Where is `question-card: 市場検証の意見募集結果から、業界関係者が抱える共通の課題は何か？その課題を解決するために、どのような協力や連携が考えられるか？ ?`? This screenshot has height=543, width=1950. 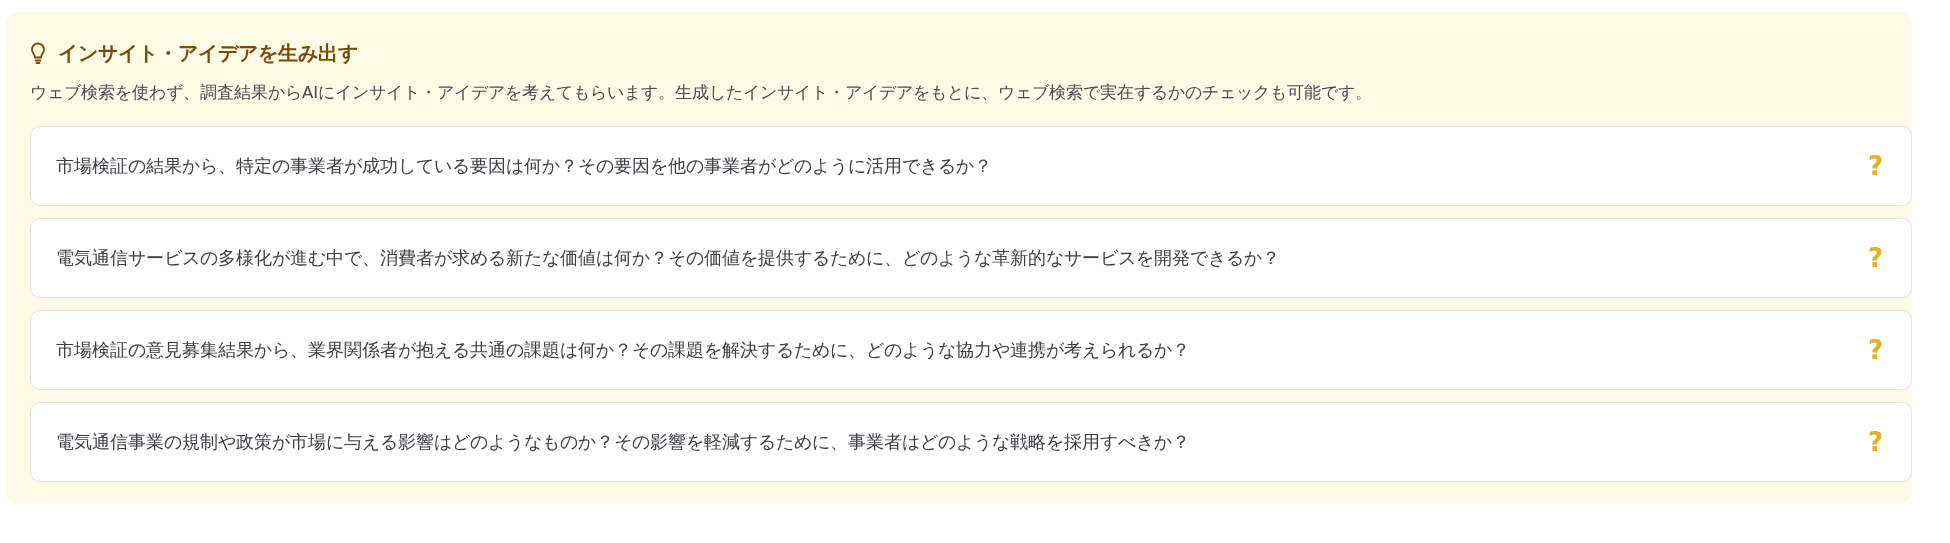
question-card: 市場検証の意見募集結果から、業界関係者が抱える共通の課題は何か？その課題を解決するために、どのような協力や連携が考えられるか？ ? is located at coordinates (971, 350).